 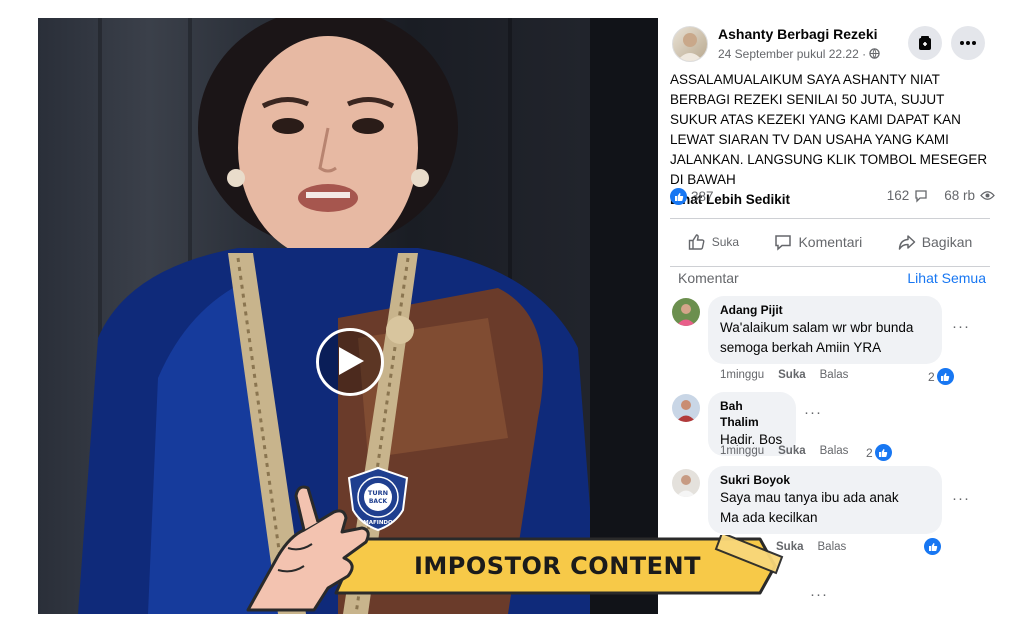 I want to click on ellipsis-icon, so click(x=968, y=43).